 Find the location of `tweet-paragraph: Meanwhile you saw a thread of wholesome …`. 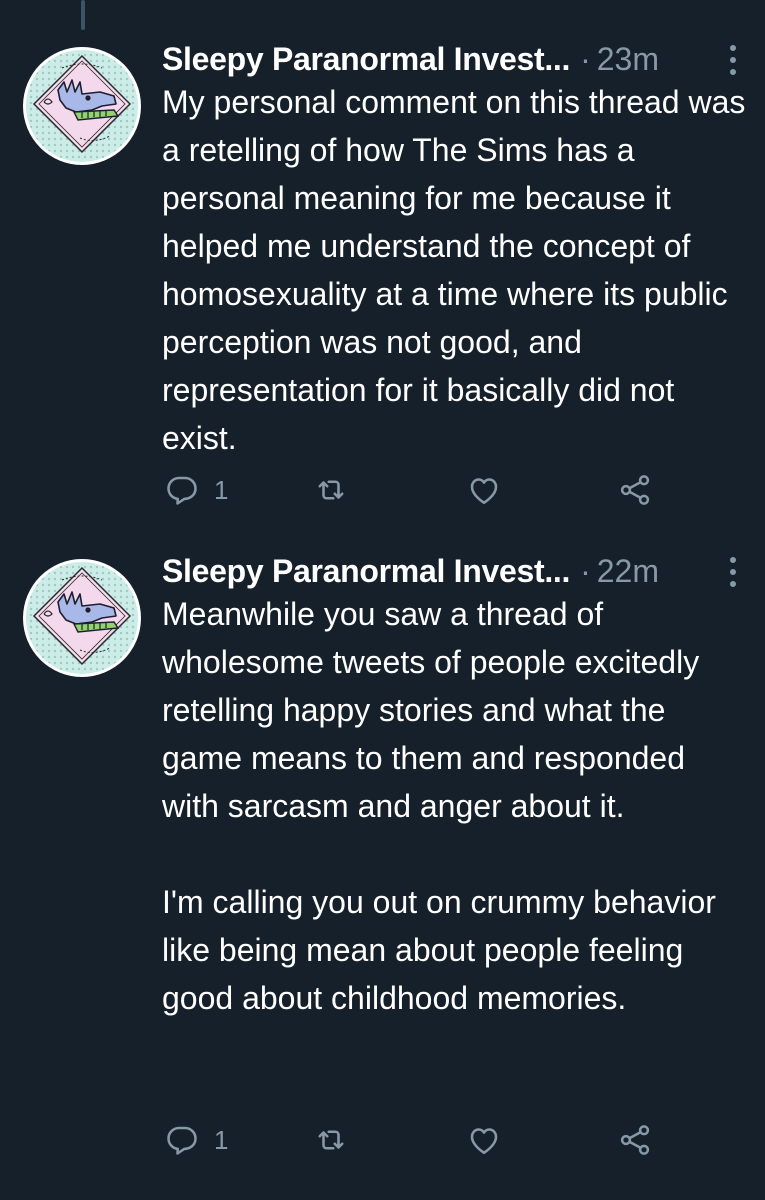

tweet-paragraph: Meanwhile you saw a thread of wholesome … is located at coordinates (431, 710).